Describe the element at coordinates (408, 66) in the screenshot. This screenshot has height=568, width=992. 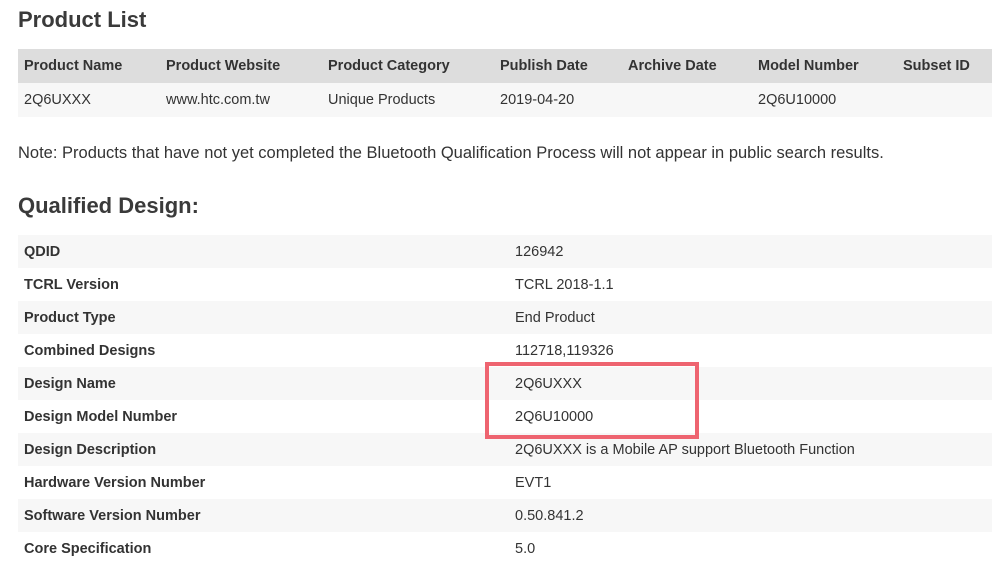
I see `column-header-product-category: Product Category` at that location.